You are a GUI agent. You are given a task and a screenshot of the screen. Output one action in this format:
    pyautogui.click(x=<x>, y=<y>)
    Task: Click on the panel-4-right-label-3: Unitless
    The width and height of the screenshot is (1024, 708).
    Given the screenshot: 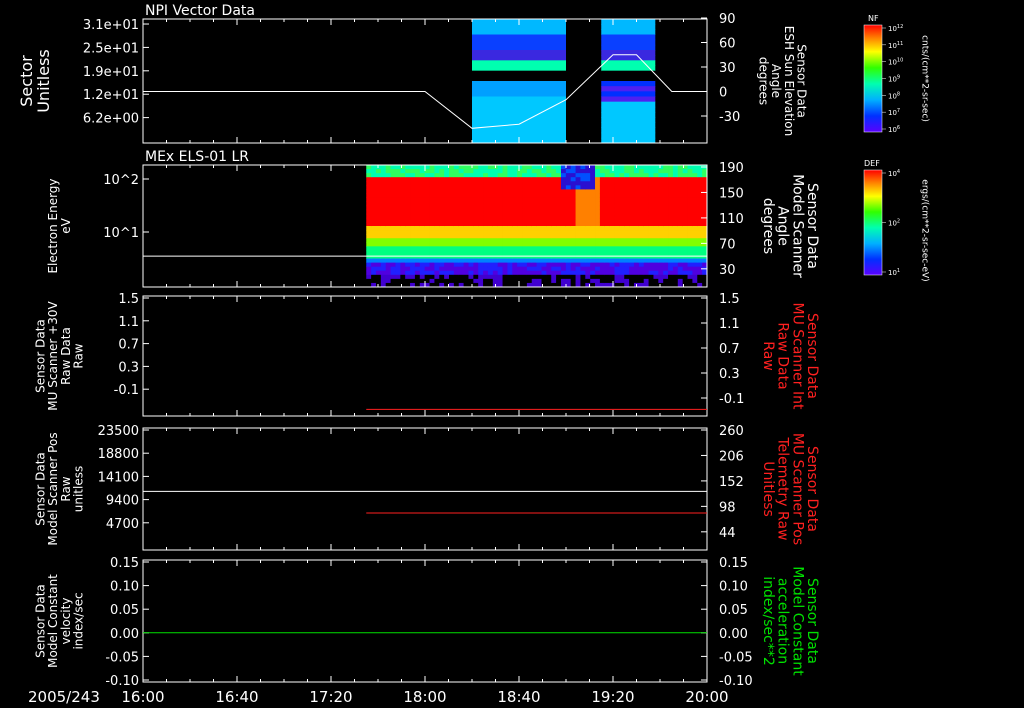 What is the action you would take?
    pyautogui.click(x=768, y=489)
    